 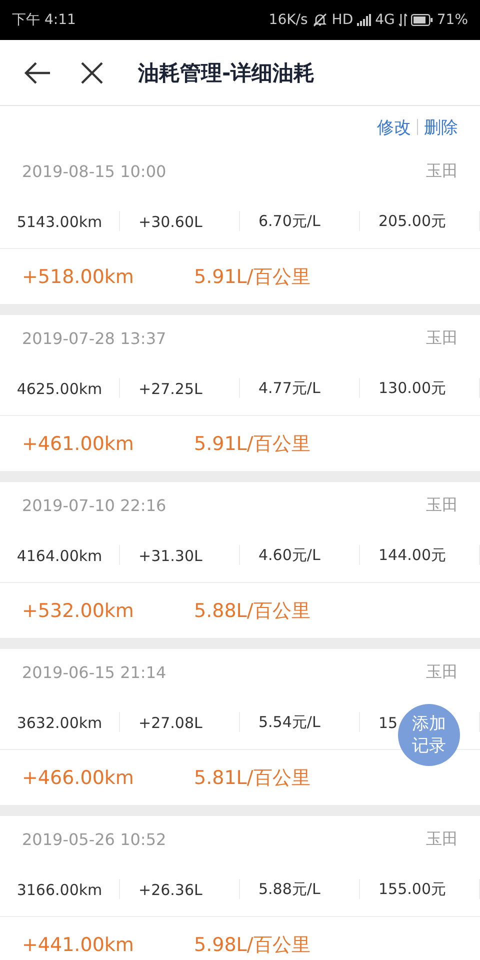 What do you see at coordinates (94, 672) in the screenshot?
I see `record-datetime: 2019-06-15 21:14` at bounding box center [94, 672].